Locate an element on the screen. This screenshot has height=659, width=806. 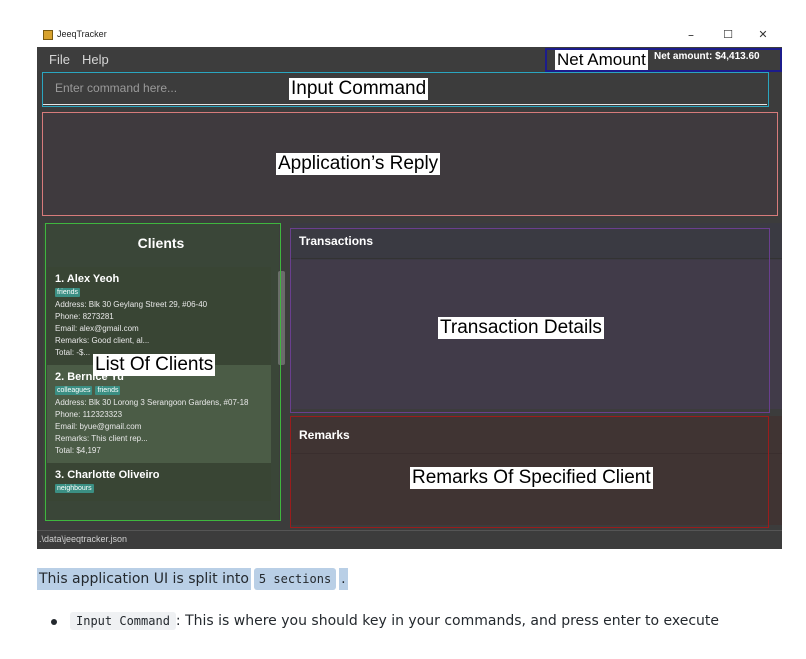
close-button: ✕ is located at coordinates (763, 35).